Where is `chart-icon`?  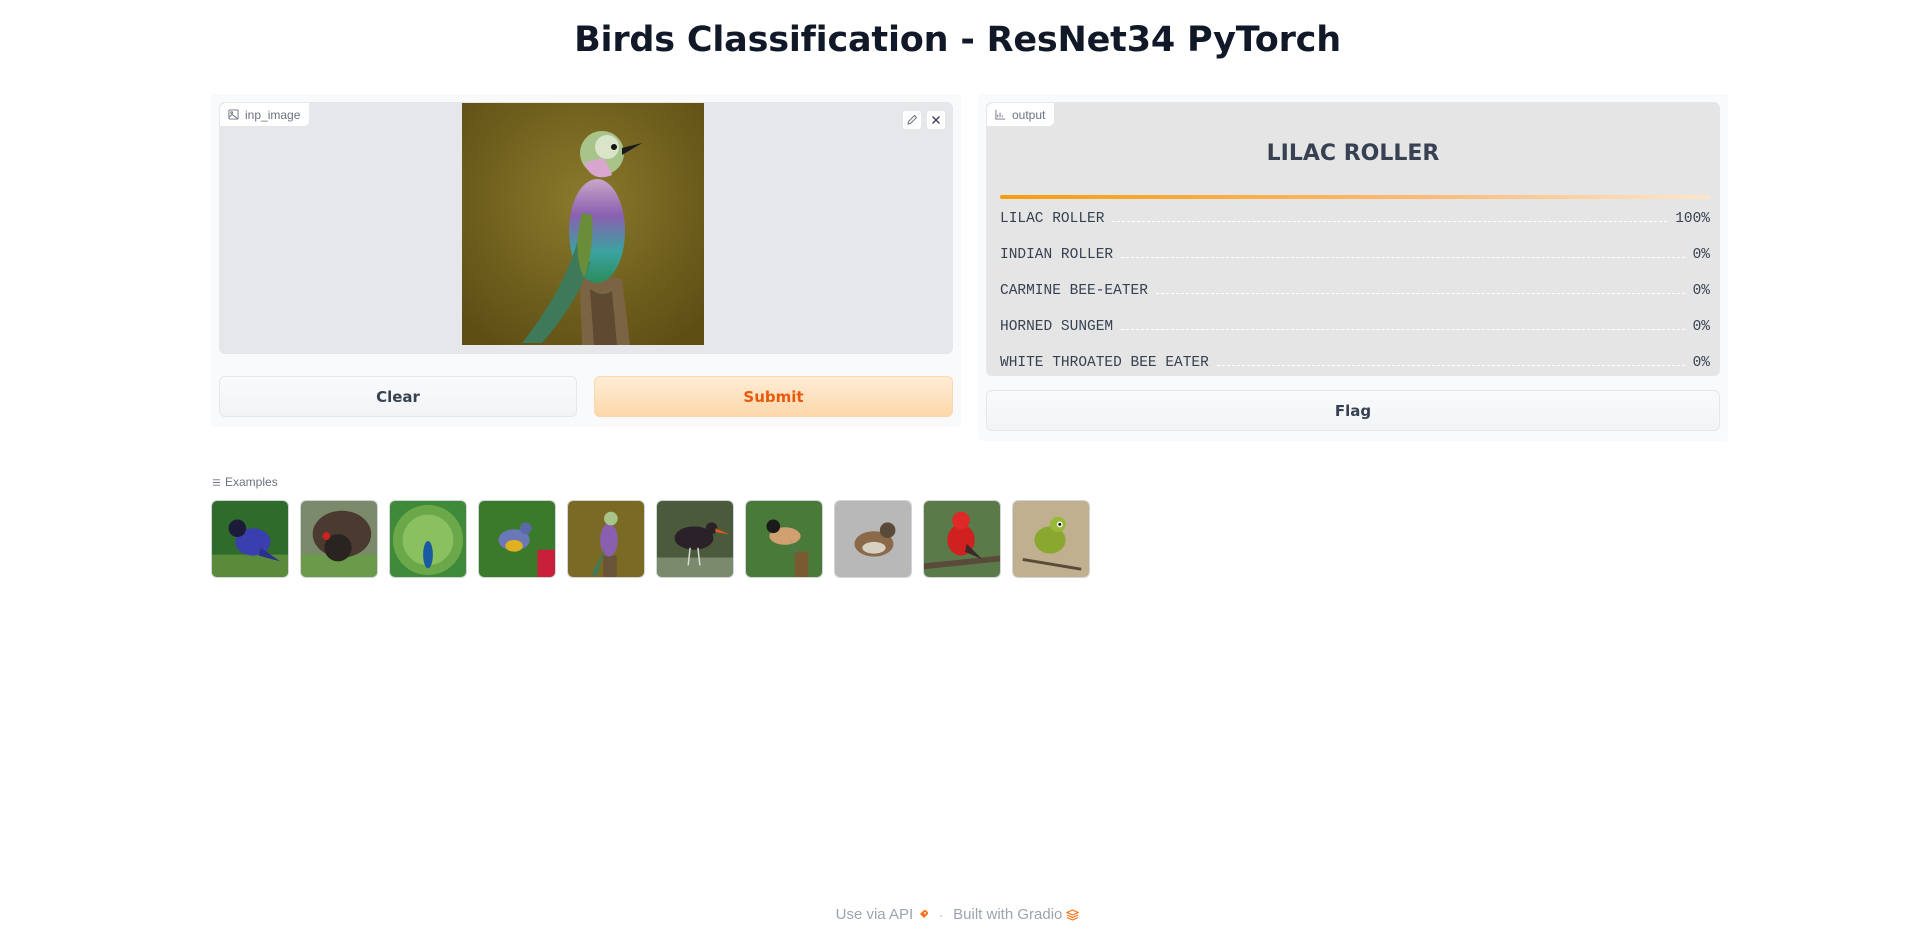
chart-icon is located at coordinates (1000, 114).